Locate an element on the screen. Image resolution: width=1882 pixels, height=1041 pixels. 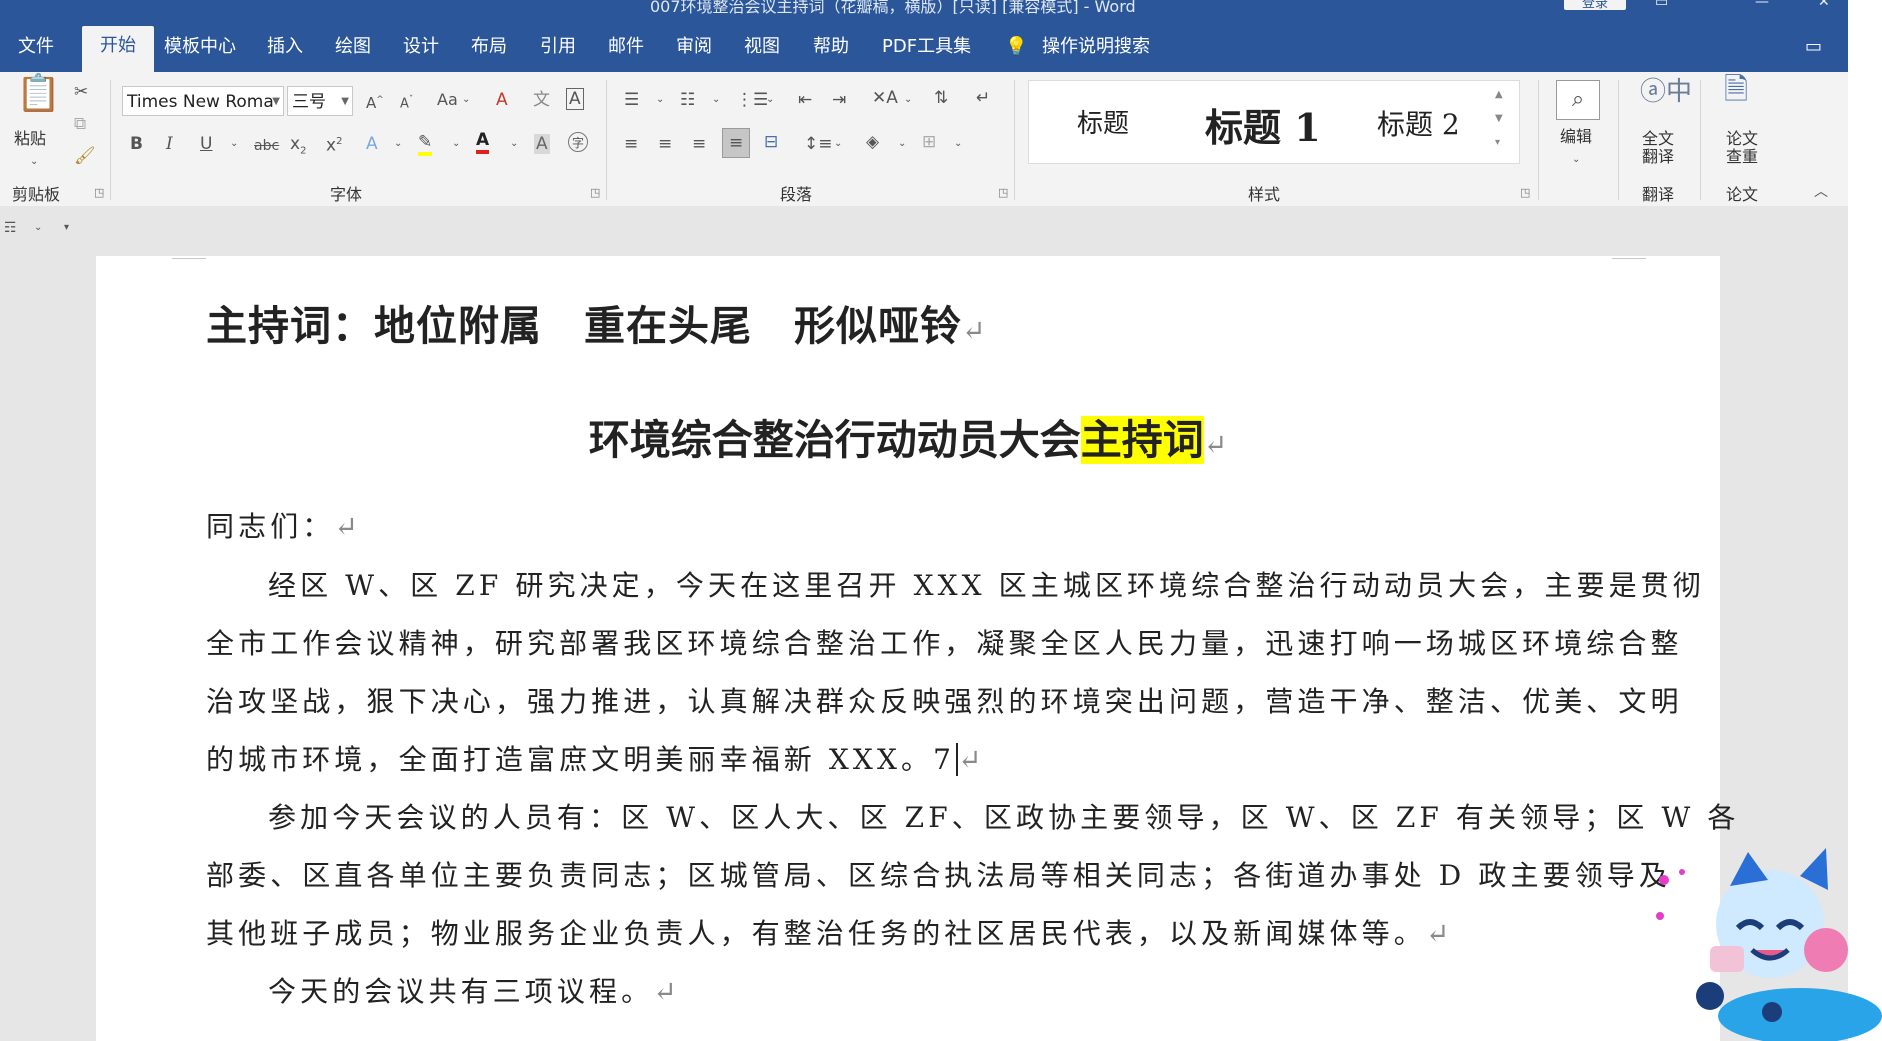
close-icon: ✕ is located at coordinates (1824, 5).